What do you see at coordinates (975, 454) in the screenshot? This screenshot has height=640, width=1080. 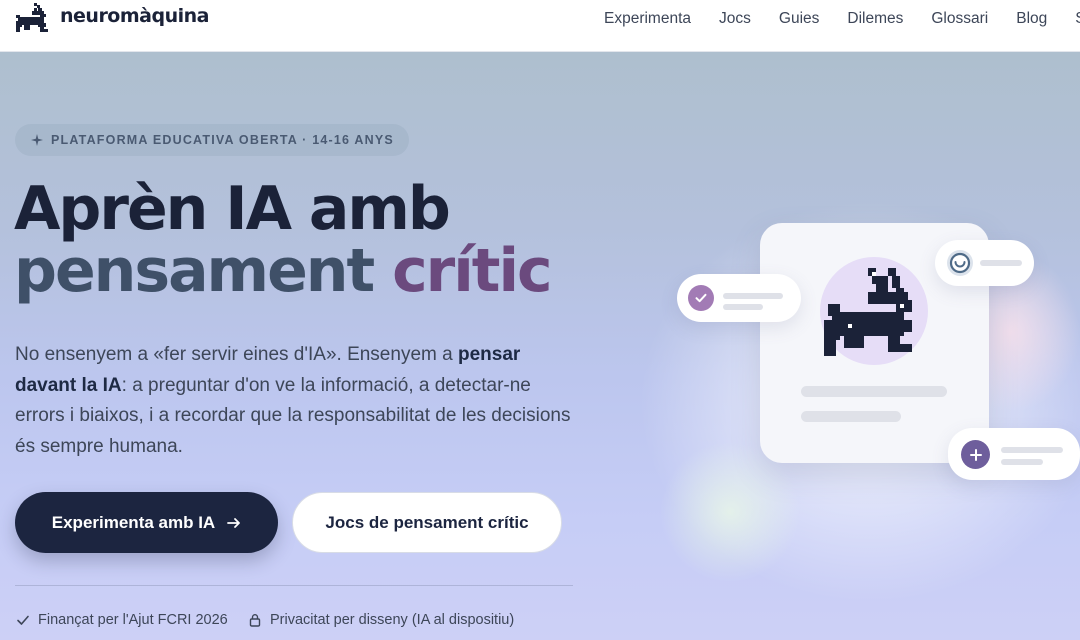 I see `plus-circle-icon` at bounding box center [975, 454].